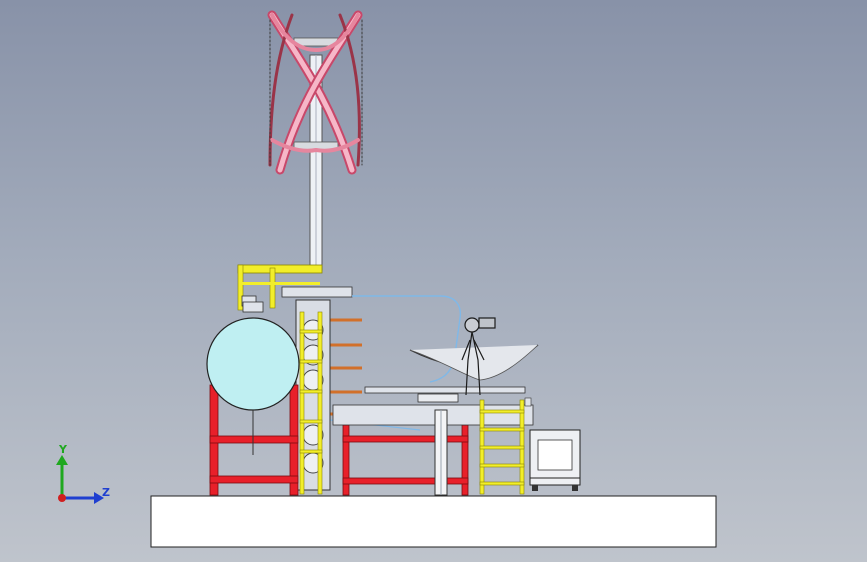 Image resolution: width=867 pixels, height=562 pixels. I want to click on axis-y-label: Y, so click(63, 449).